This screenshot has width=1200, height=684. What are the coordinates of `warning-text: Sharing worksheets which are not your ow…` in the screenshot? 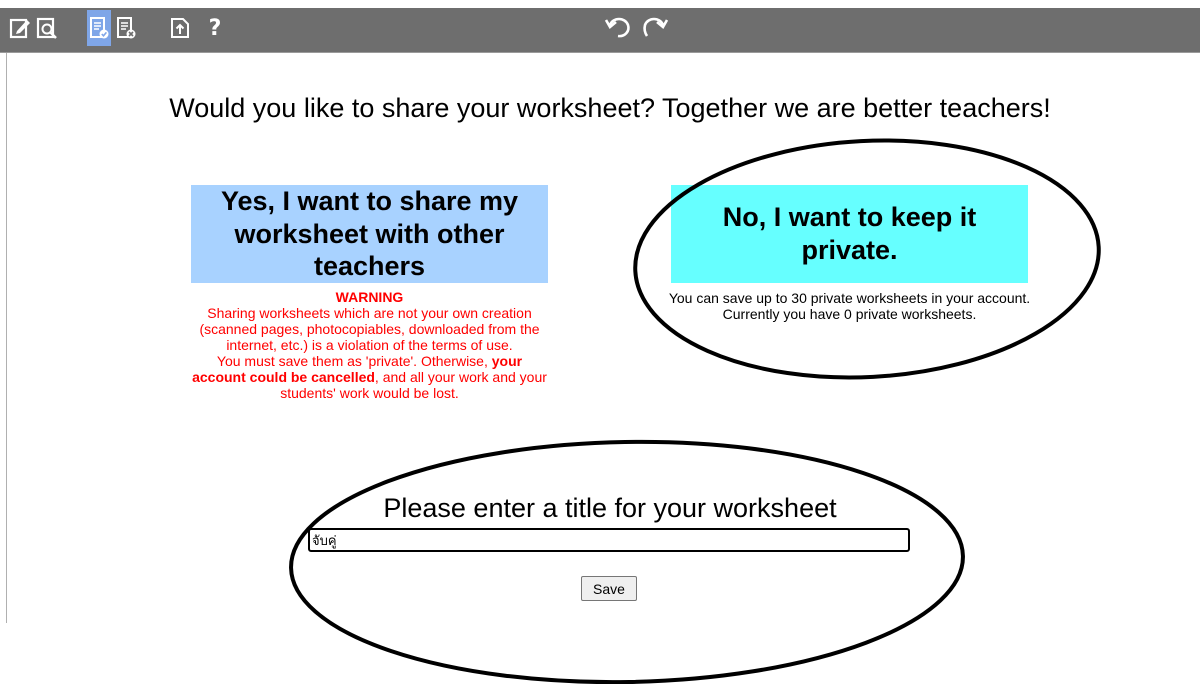 It's located at (369, 329).